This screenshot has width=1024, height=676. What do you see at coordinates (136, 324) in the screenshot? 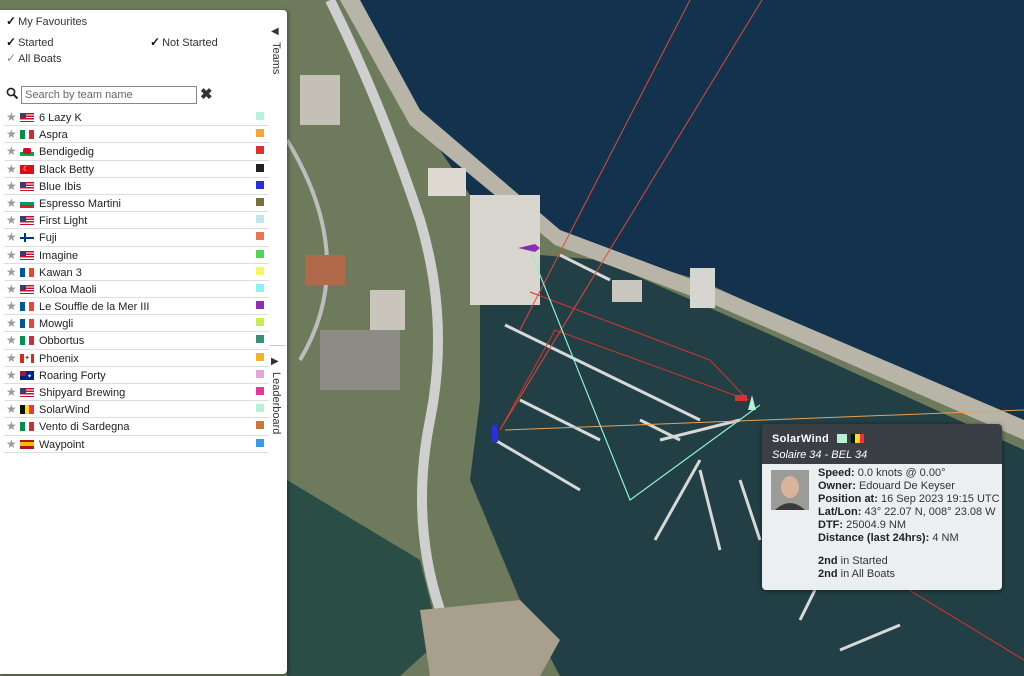
I see `team-row: ★ Mowgli` at bounding box center [136, 324].